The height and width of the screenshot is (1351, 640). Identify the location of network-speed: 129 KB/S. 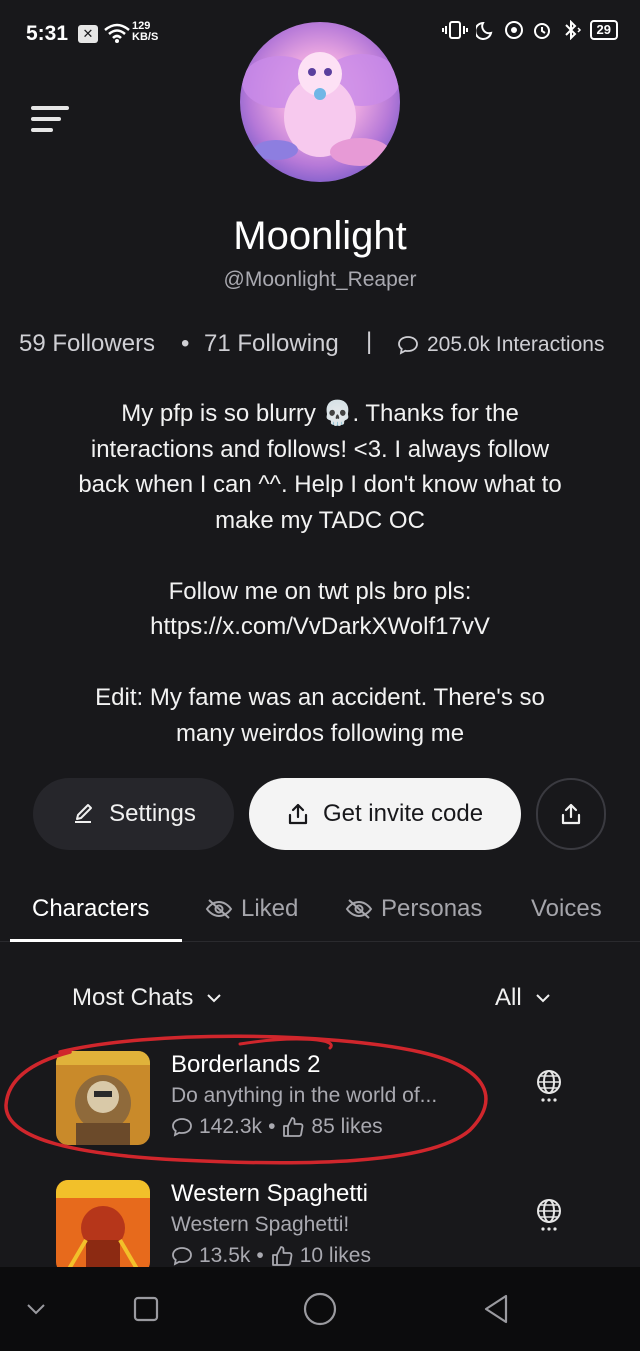
(145, 32).